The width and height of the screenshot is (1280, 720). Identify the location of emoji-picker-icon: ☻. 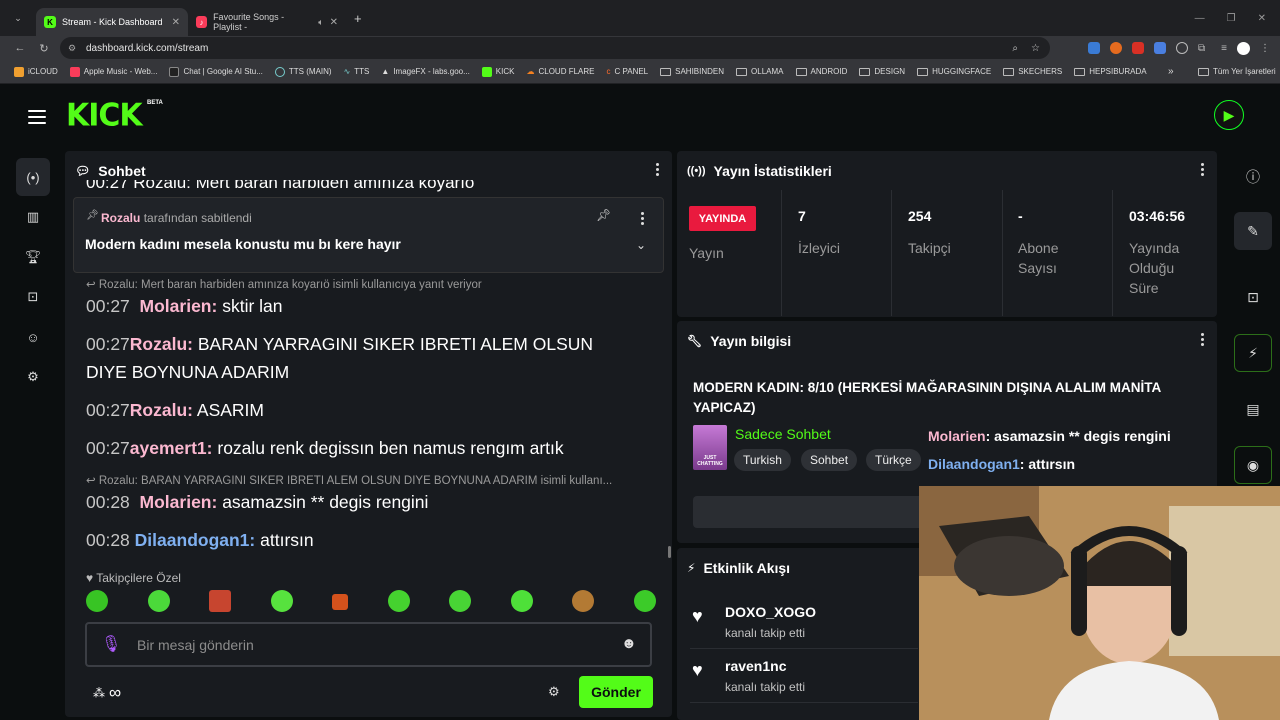
(629, 643).